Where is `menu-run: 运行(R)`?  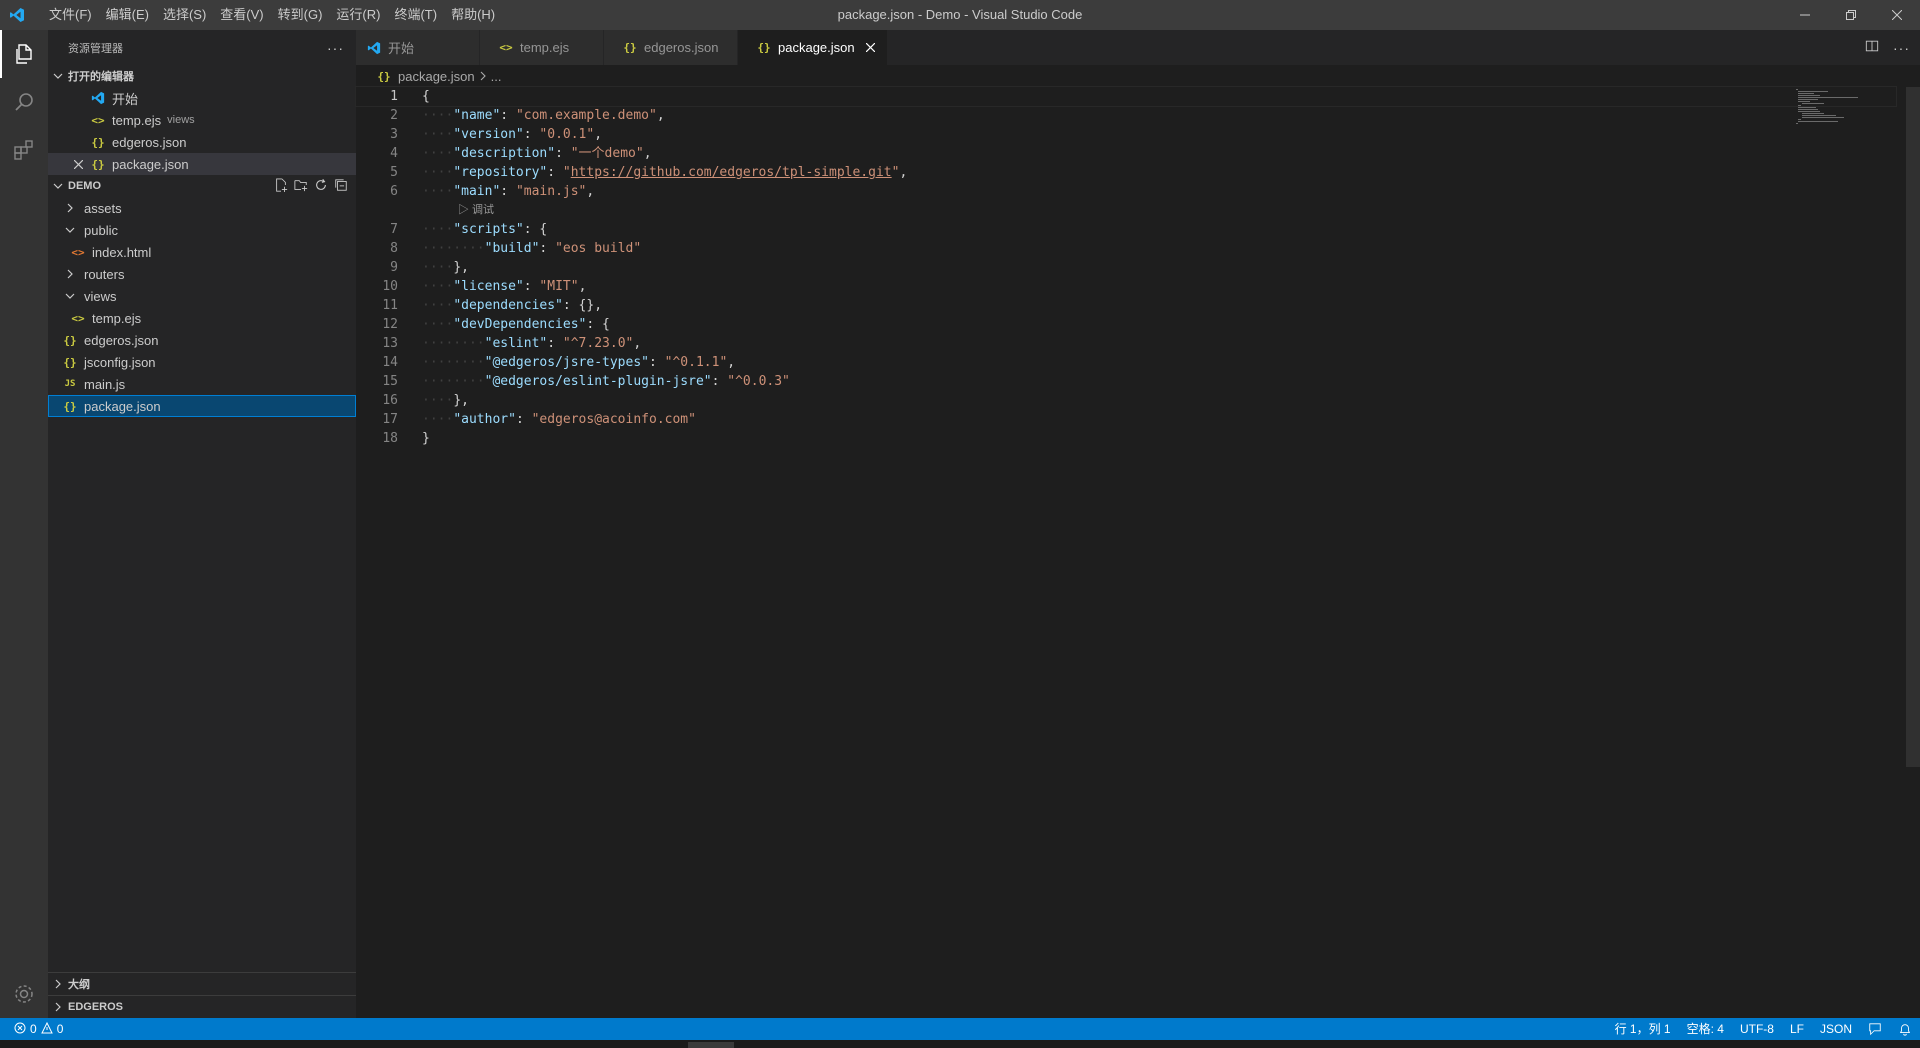
menu-run: 运行(R) is located at coordinates (358, 15).